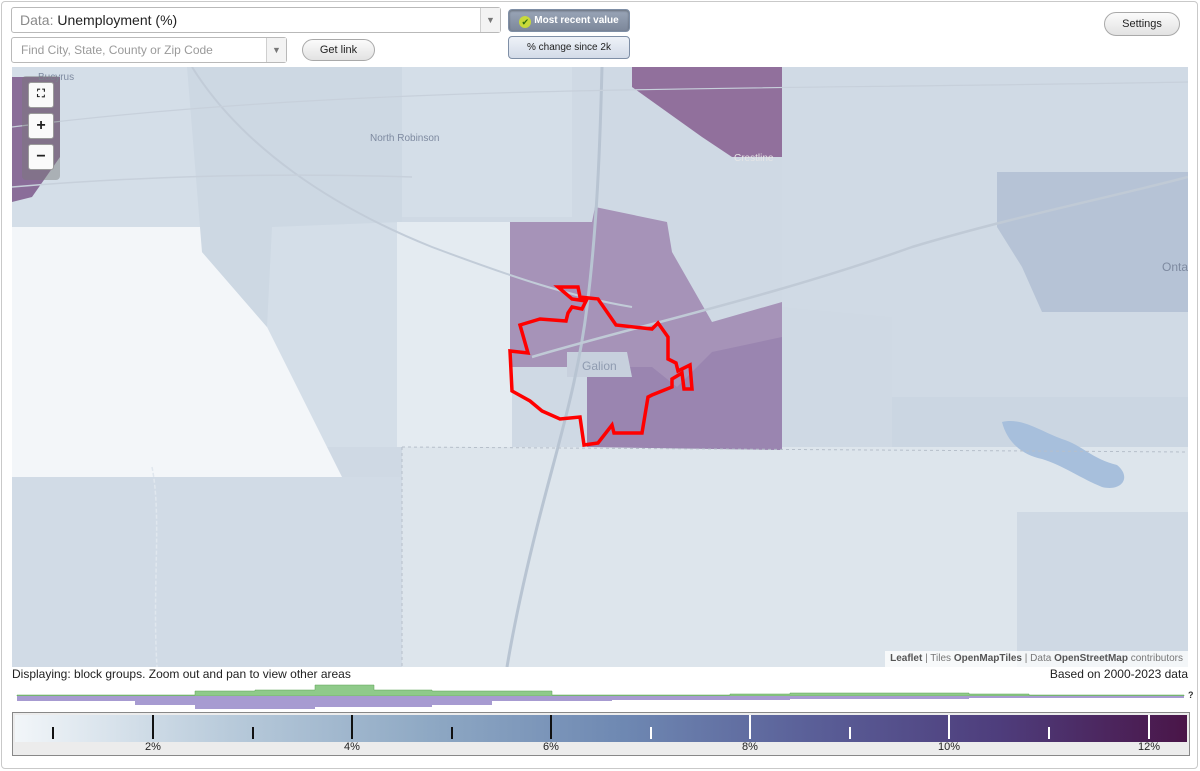  I want to click on place-label: Galion, so click(599, 366).